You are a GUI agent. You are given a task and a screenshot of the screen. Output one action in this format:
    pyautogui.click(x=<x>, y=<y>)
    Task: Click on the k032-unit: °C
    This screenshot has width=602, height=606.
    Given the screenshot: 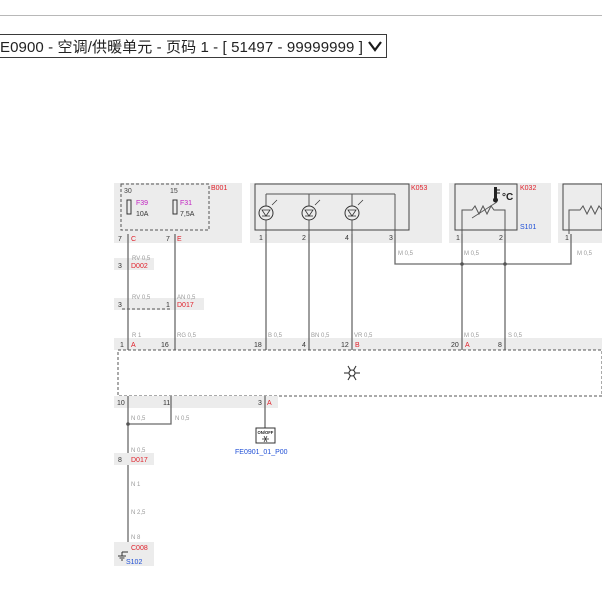 What is the action you would take?
    pyautogui.click(x=507, y=197)
    